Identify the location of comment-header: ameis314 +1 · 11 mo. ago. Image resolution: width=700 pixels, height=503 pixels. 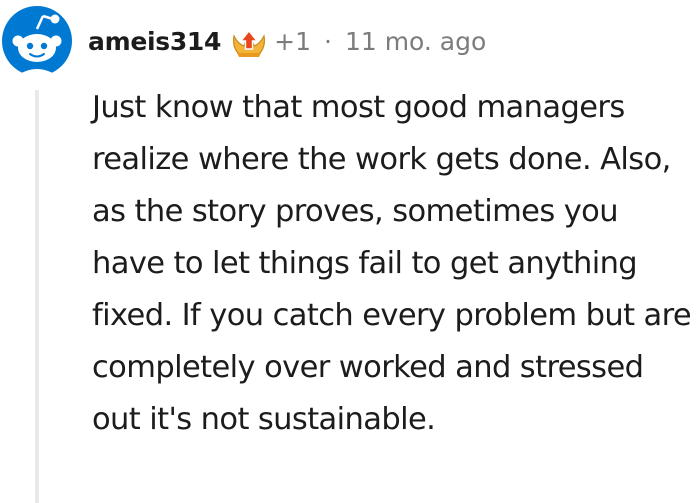
(287, 41).